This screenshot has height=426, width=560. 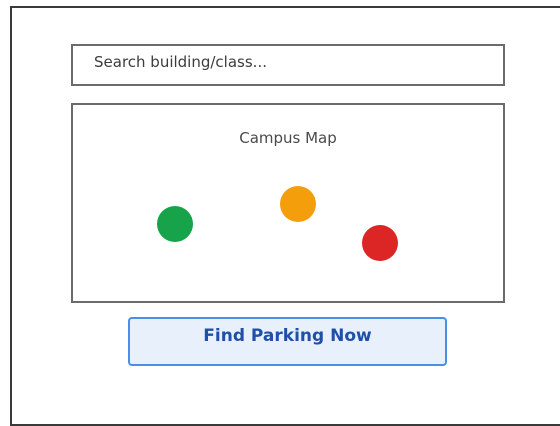 What do you see at coordinates (380, 243) in the screenshot?
I see `red-marker` at bounding box center [380, 243].